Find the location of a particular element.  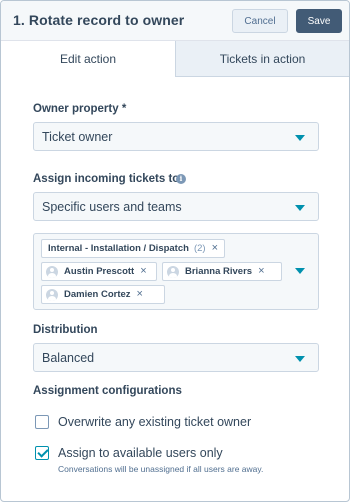

assign-to-label: Assign incoming tickets to is located at coordinates (106, 179).